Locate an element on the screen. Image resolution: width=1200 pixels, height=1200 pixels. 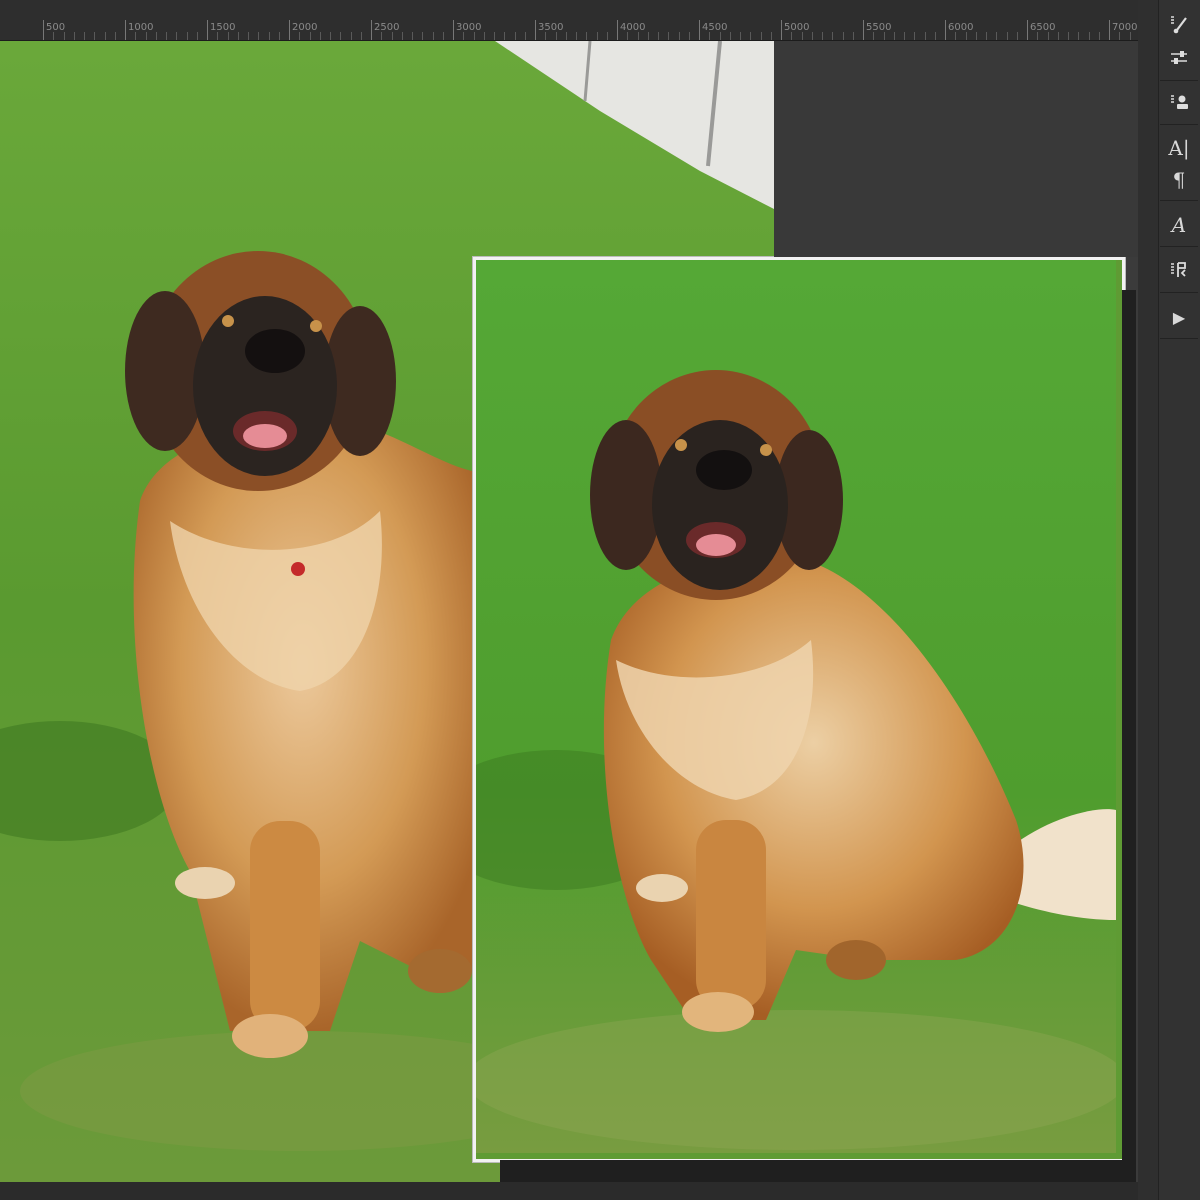
ruler-label: 5000 is located at coordinates (797, 27).